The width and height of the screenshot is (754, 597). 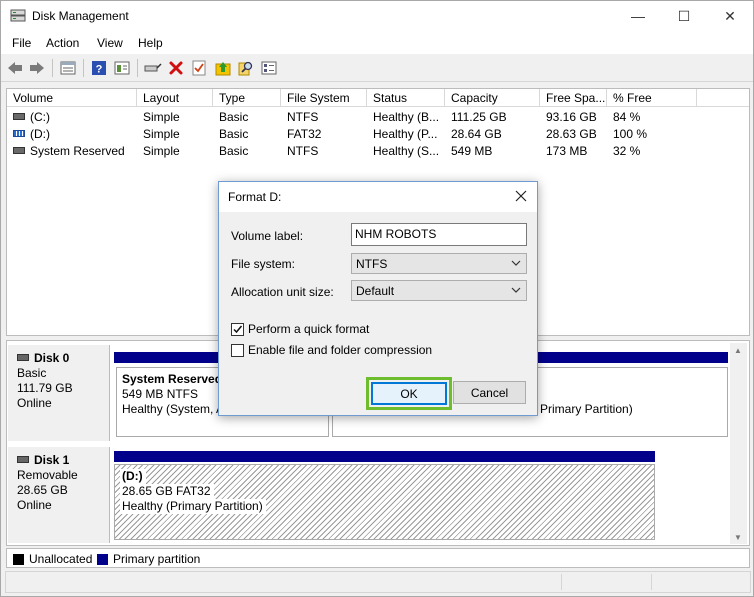 I want to click on dialog-close-button, so click(x=521, y=196).